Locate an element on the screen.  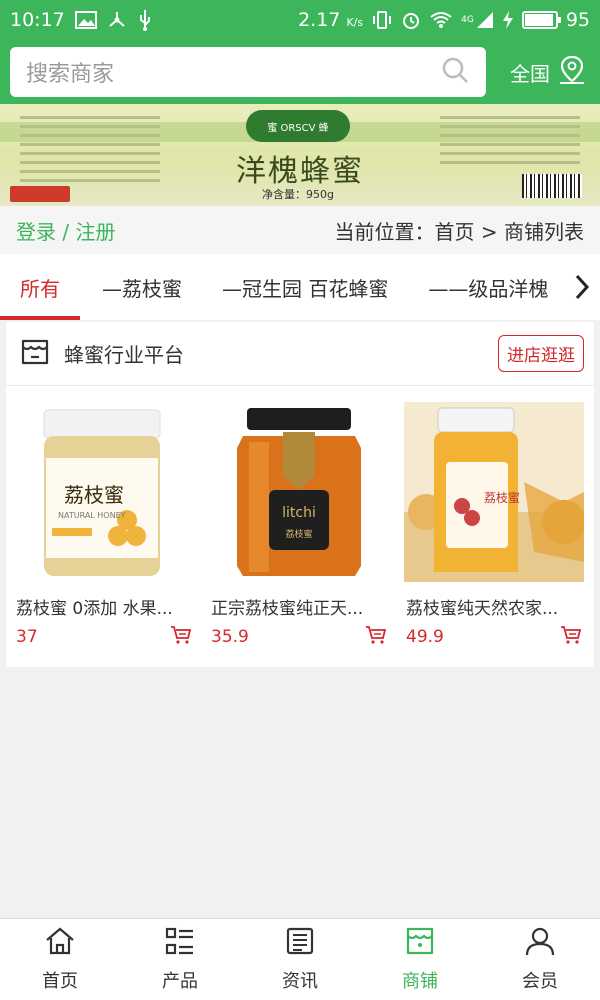
product-image: 荔枝蜜 is located at coordinates (494, 492).